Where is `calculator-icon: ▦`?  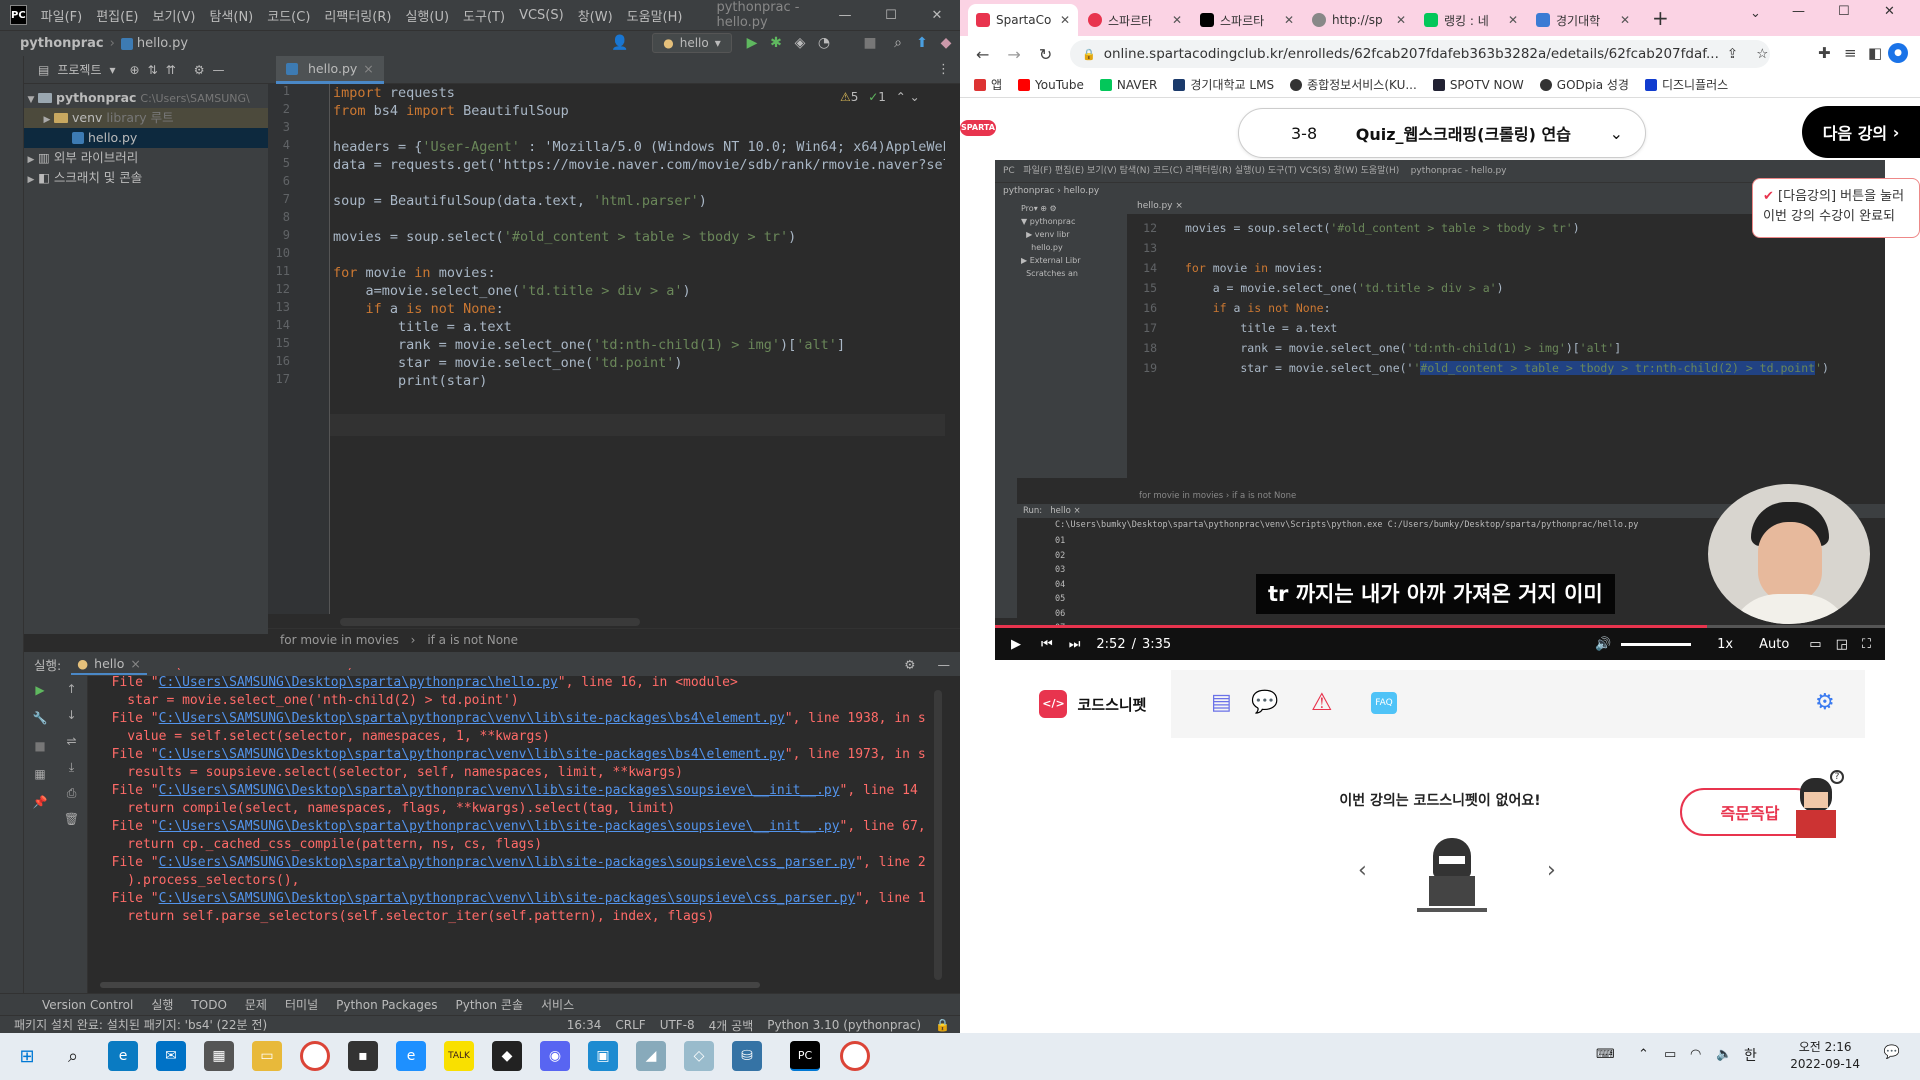
calculator-icon: ▦ is located at coordinates (219, 1056).